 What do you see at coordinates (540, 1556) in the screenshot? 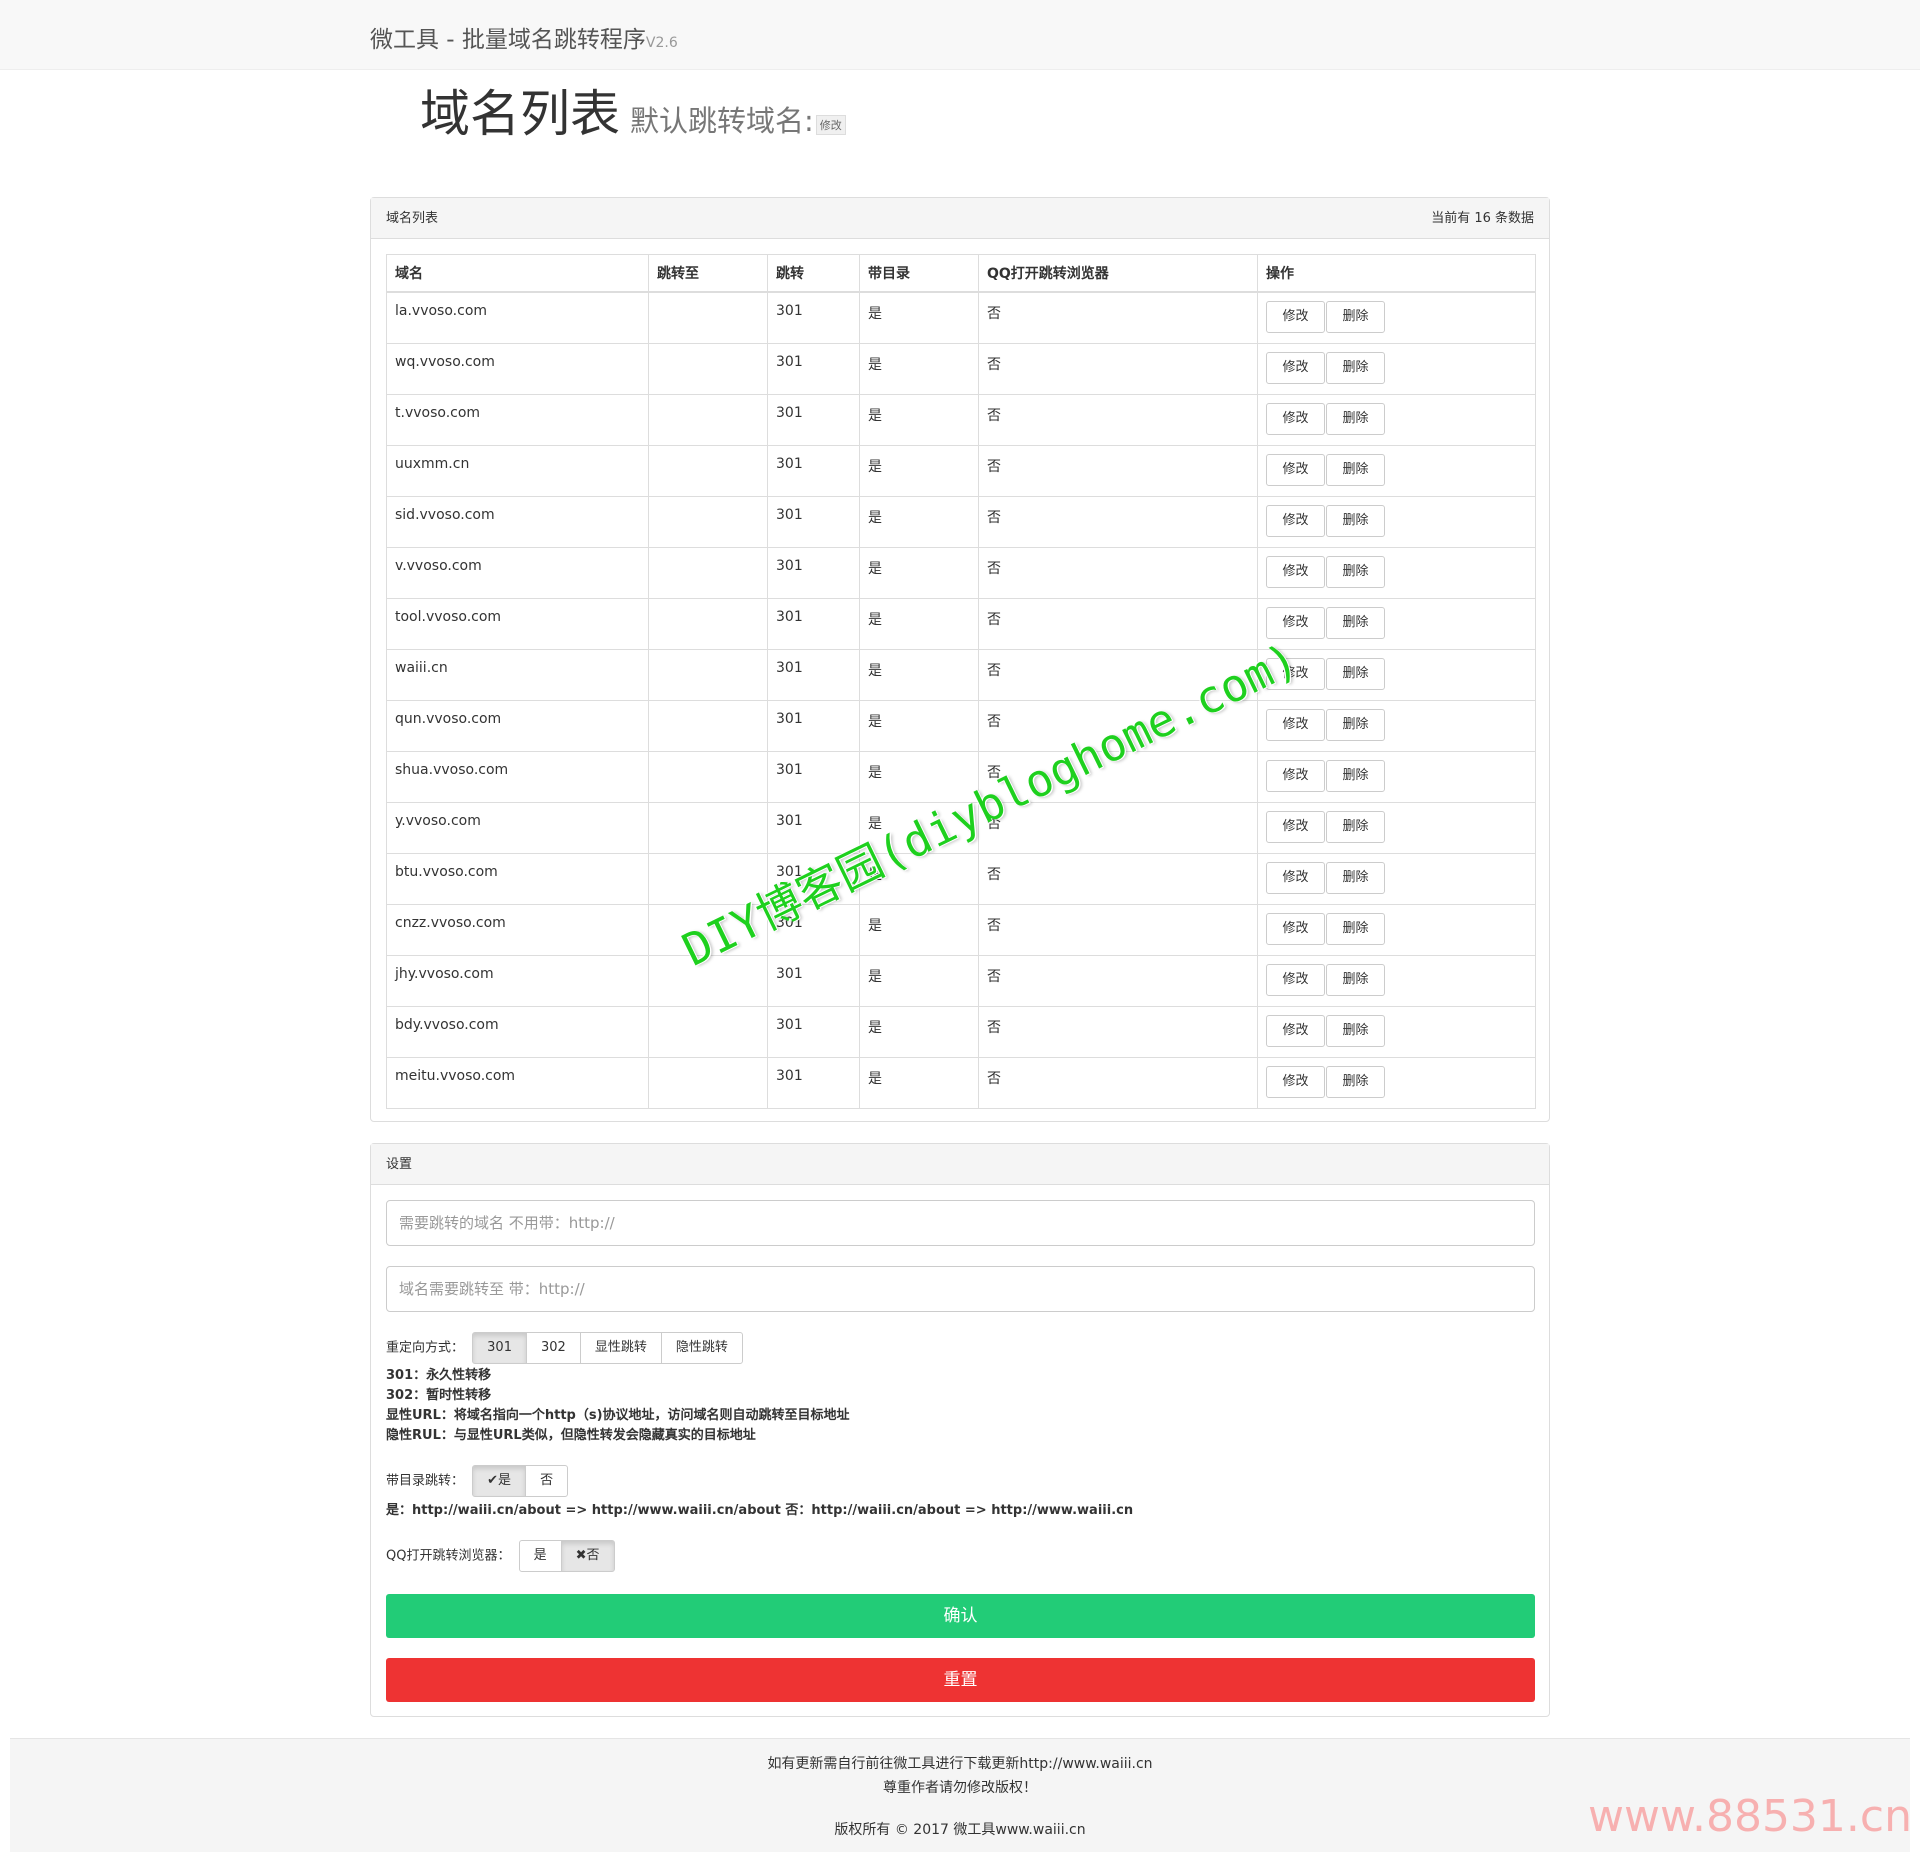
I see `qq-yes-button: 是` at bounding box center [540, 1556].